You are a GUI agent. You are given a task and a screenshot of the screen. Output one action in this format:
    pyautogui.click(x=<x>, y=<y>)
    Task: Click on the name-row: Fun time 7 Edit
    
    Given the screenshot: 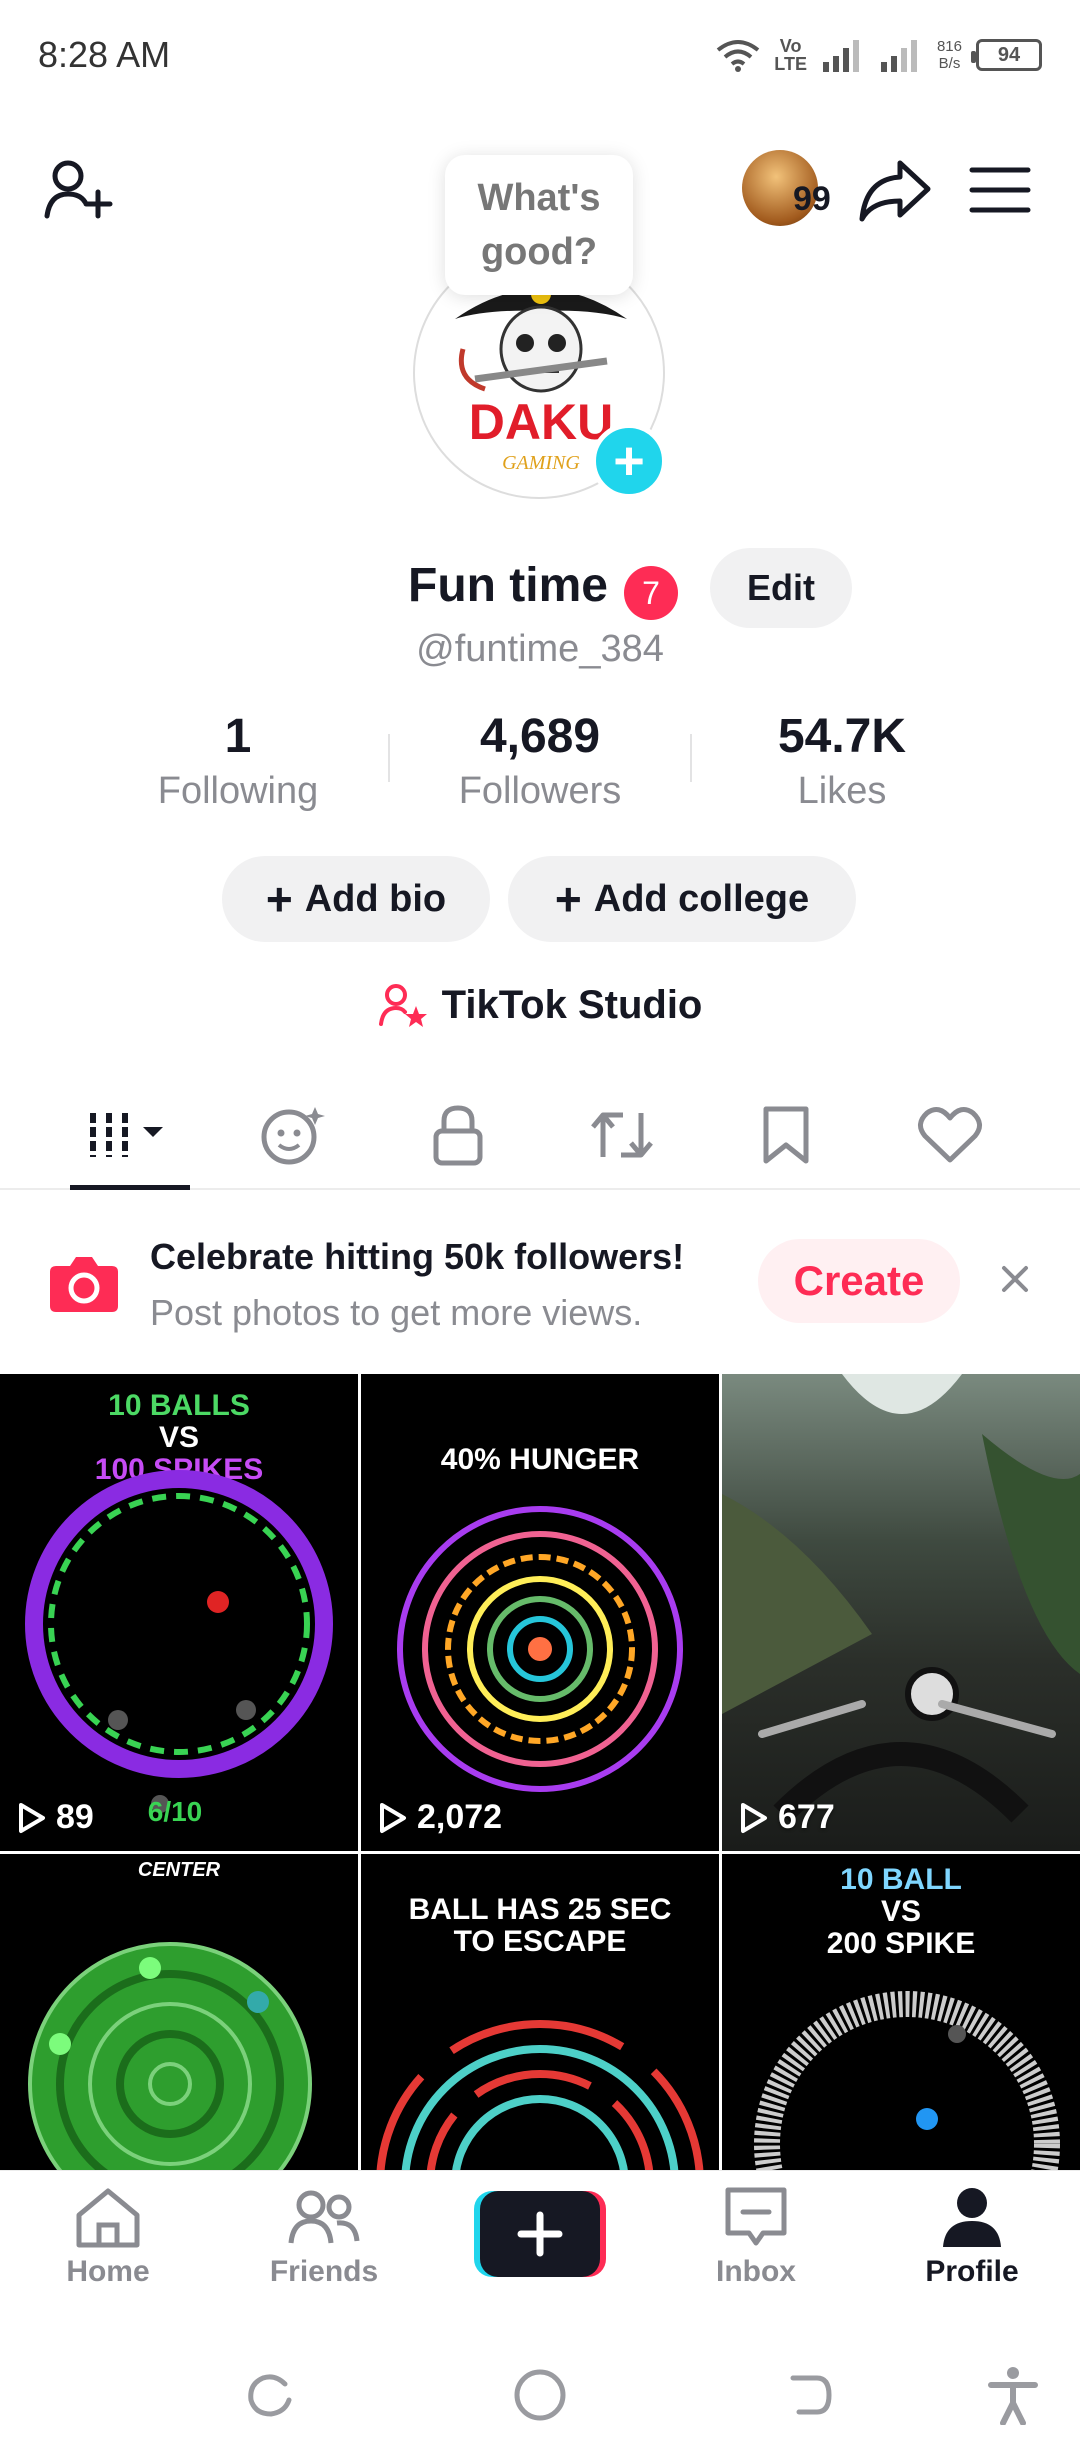 What is the action you would take?
    pyautogui.click(x=540, y=588)
    